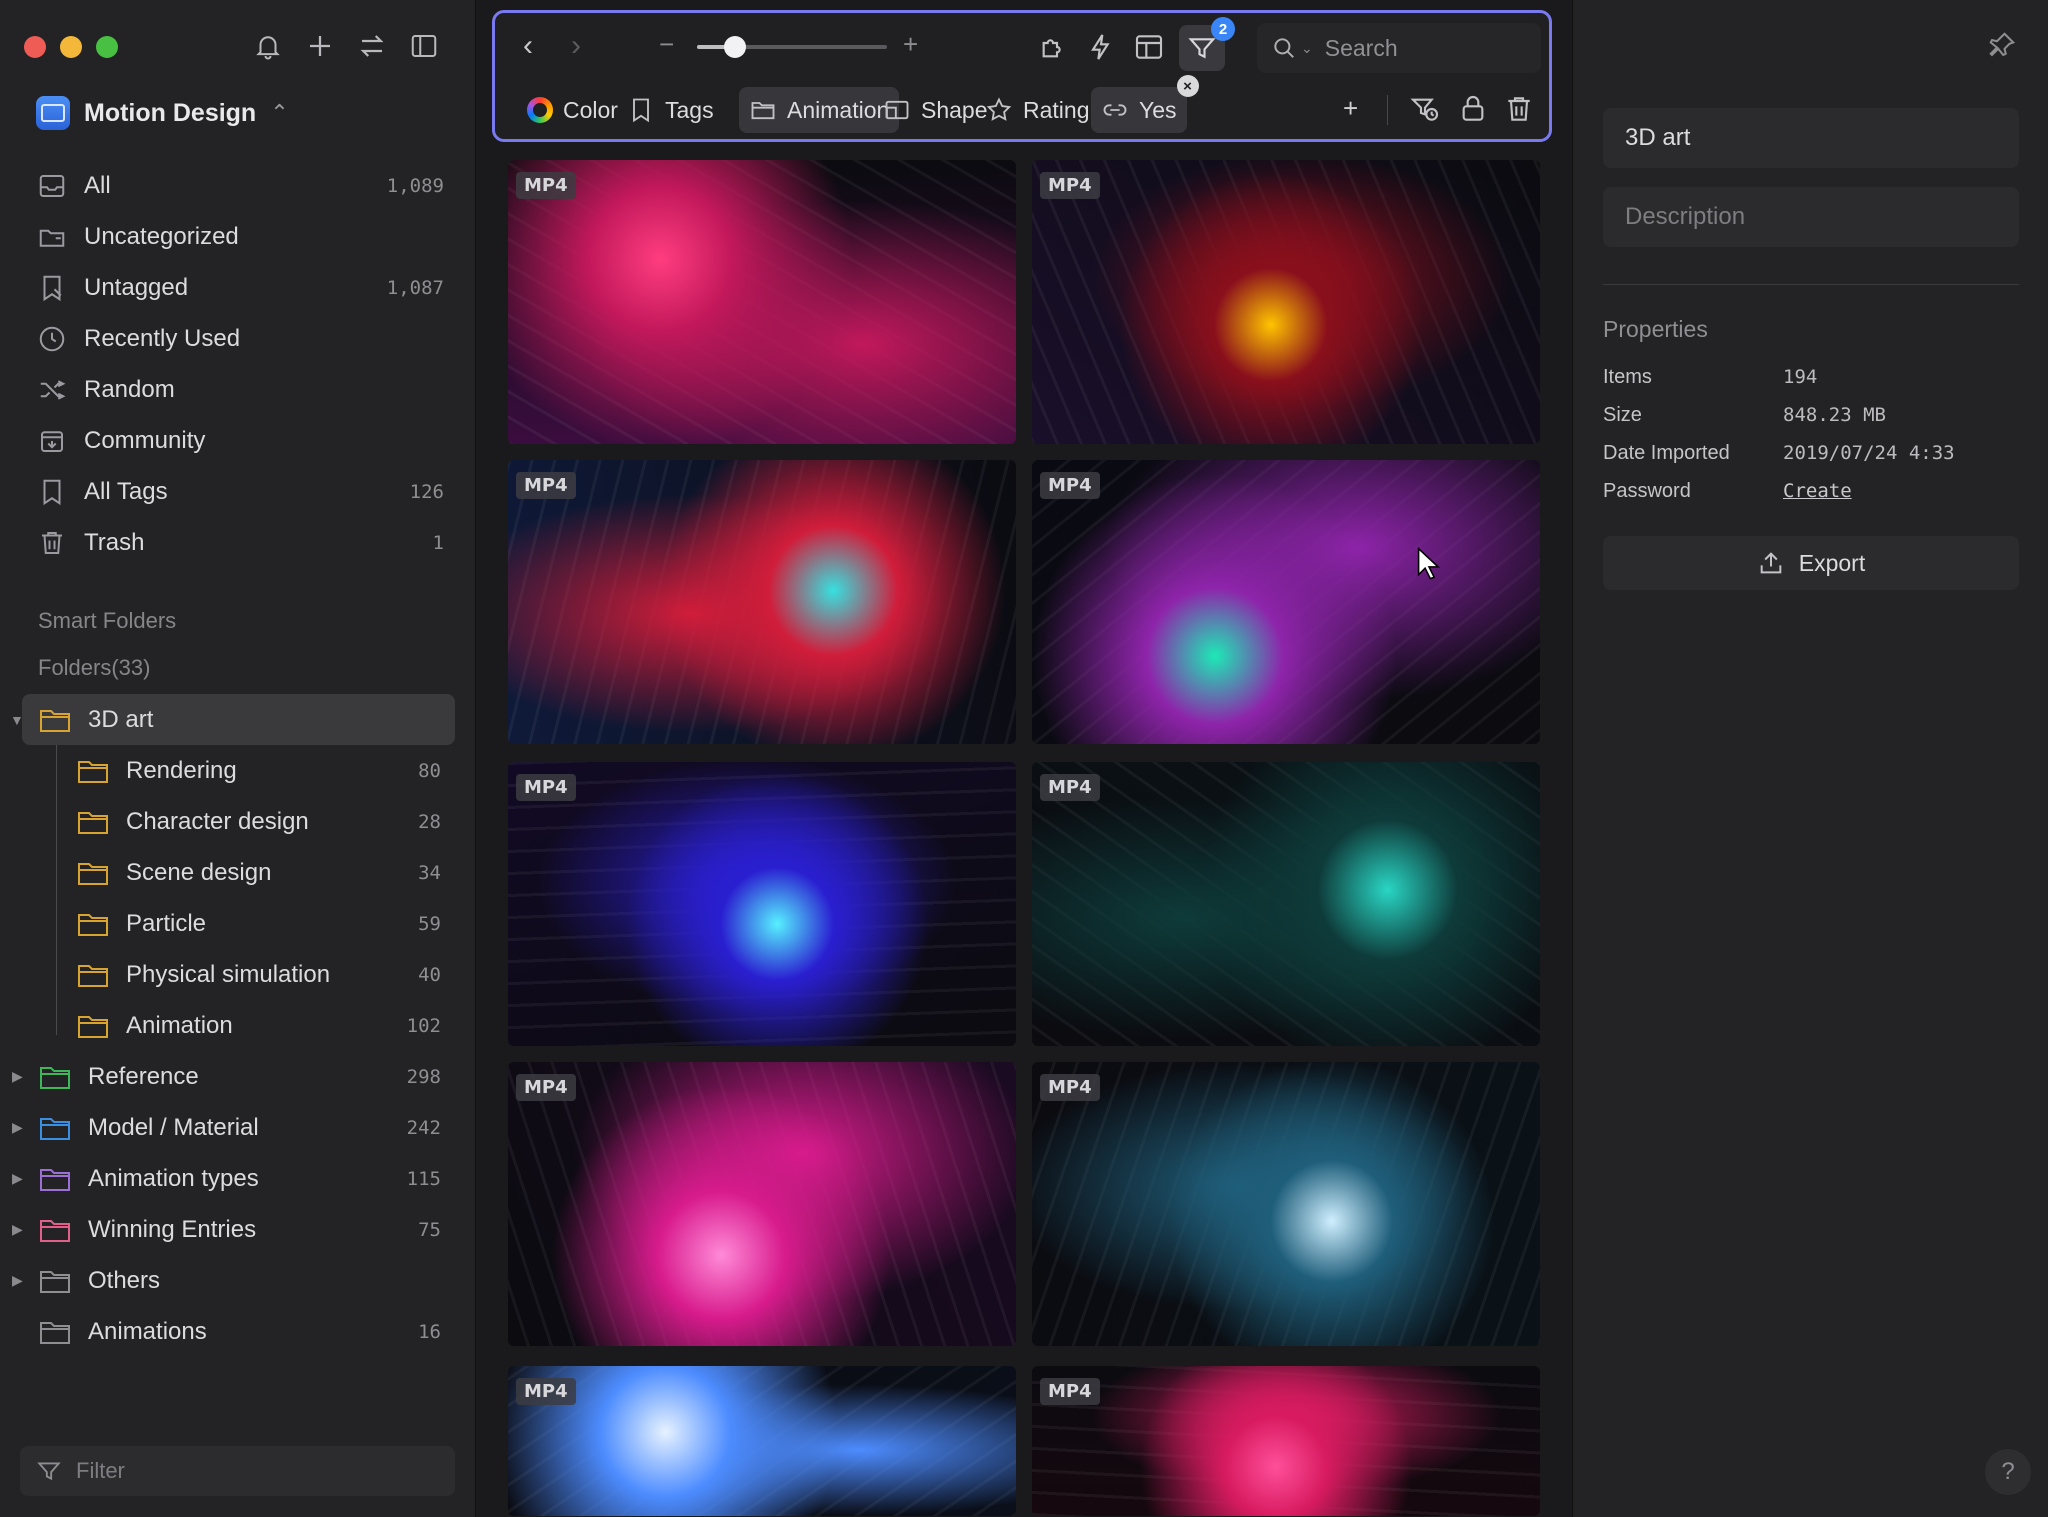  I want to click on zoom-window-button, so click(107, 47).